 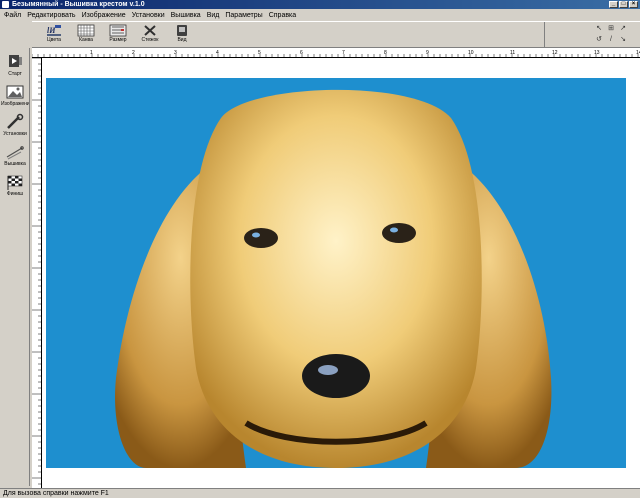 I want to click on menu-file: Файл, so click(x=12, y=15).